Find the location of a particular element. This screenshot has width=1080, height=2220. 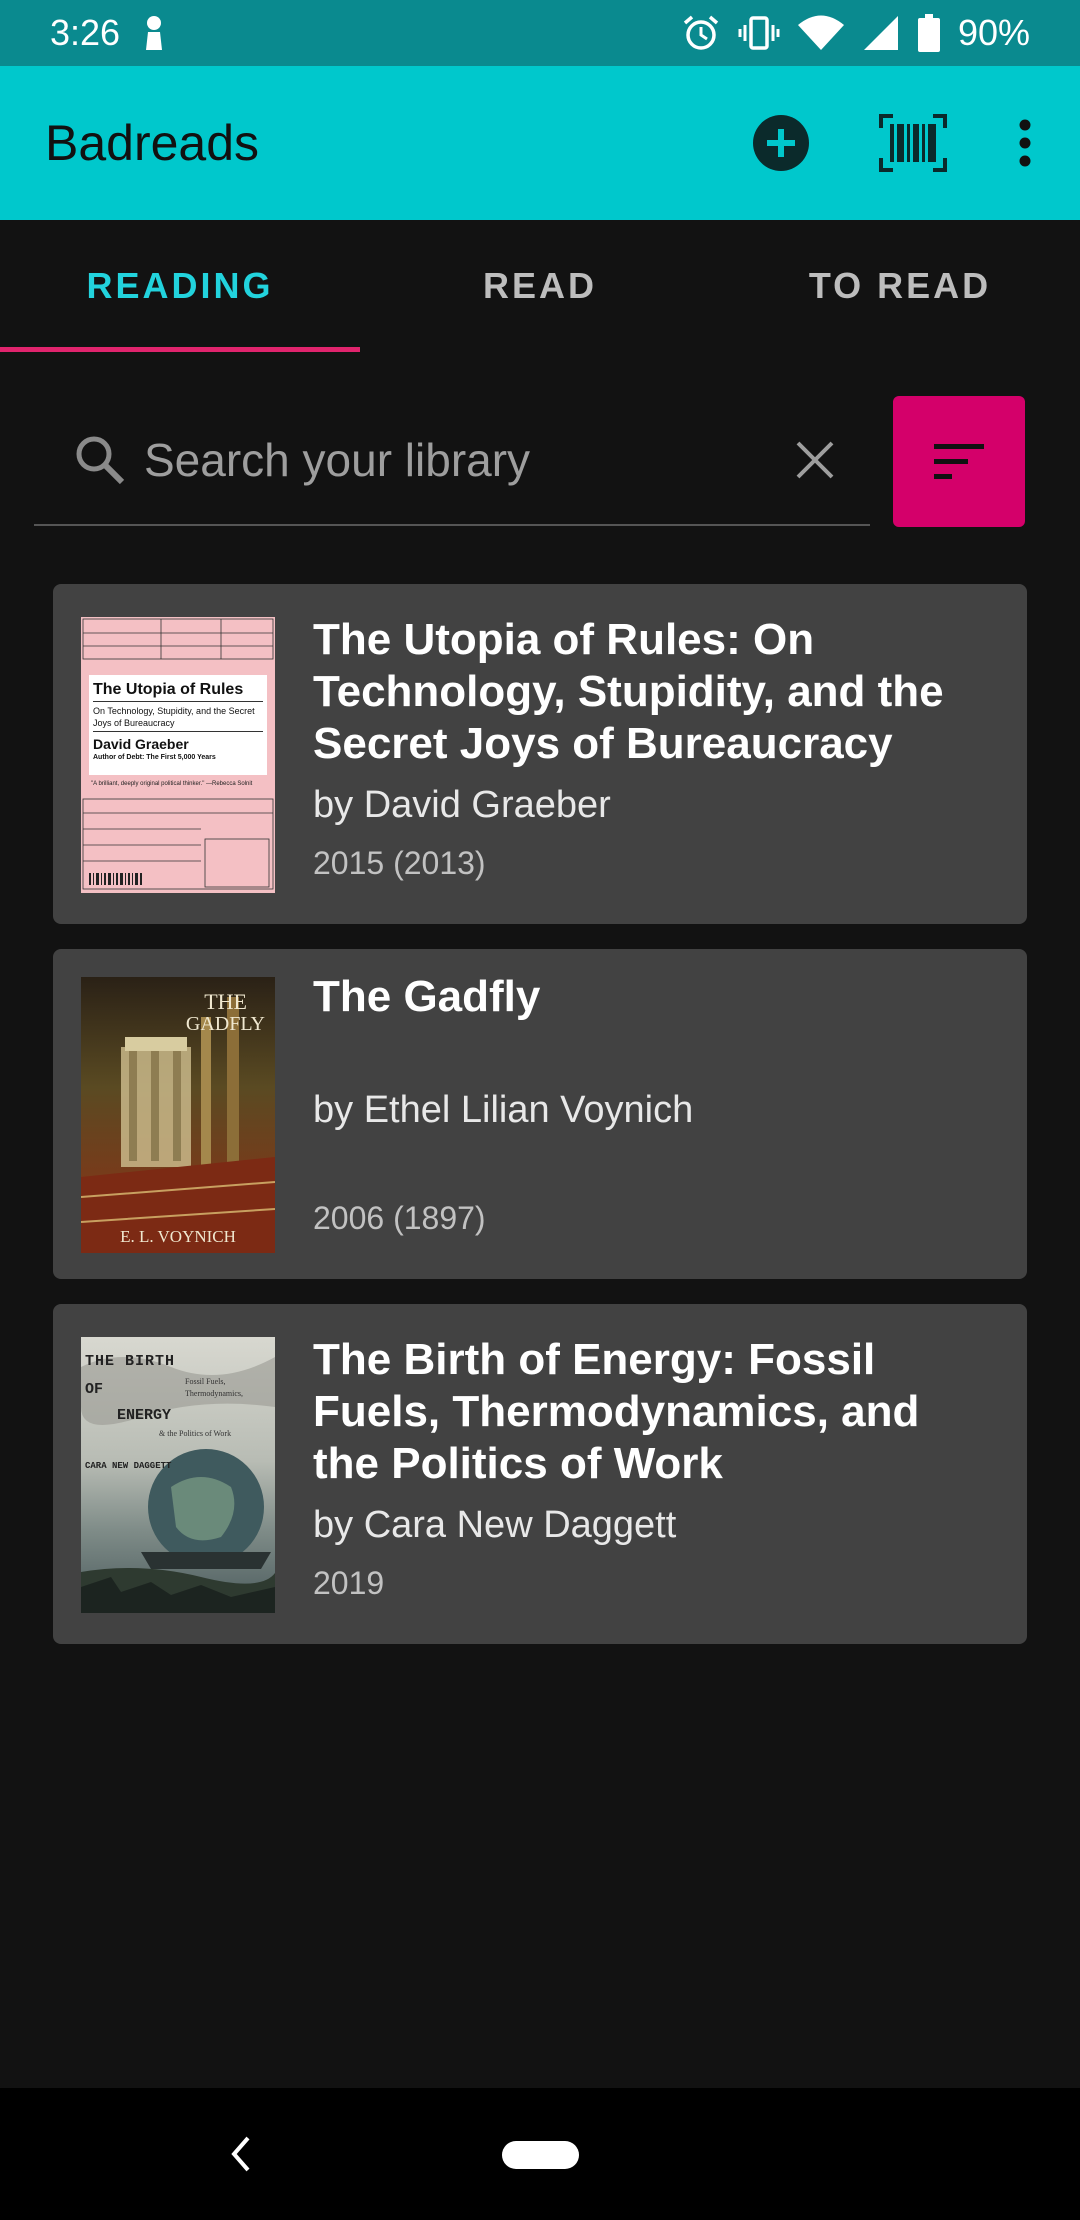

sort-button is located at coordinates (959, 461).